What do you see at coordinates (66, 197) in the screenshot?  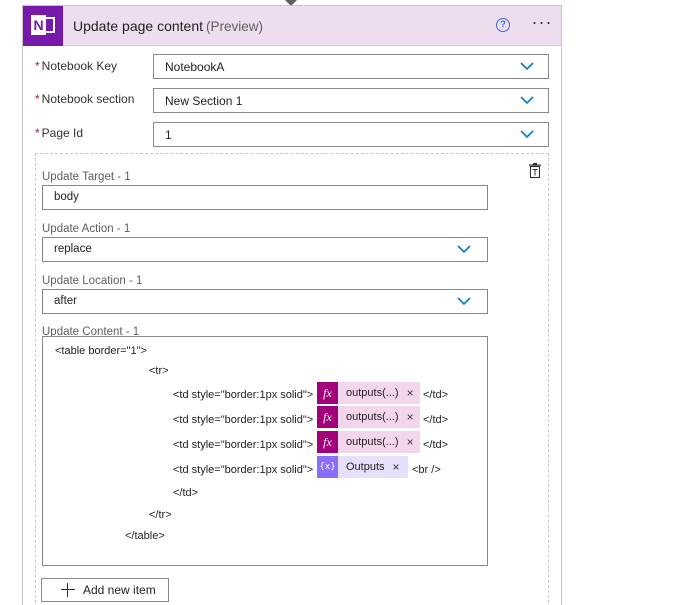 I see `update-target-value: body` at bounding box center [66, 197].